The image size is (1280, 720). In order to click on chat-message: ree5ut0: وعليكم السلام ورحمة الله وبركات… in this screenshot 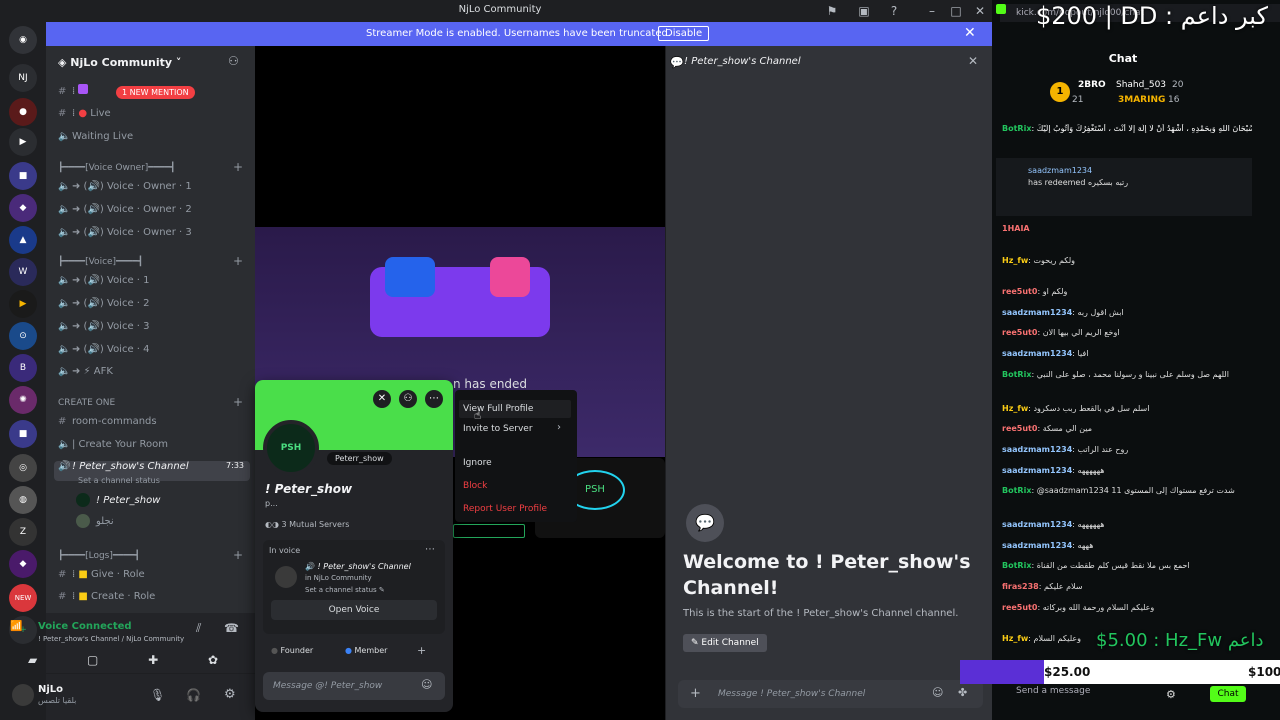, I will do `click(1127, 607)`.